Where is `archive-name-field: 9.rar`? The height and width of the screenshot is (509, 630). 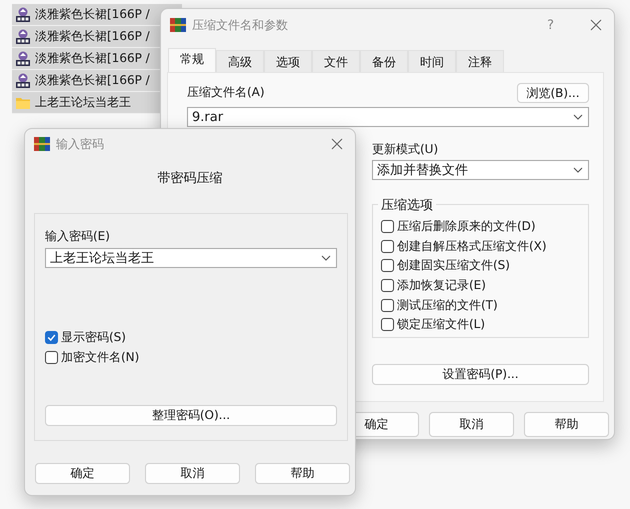 archive-name-field: 9.rar is located at coordinates (388, 117).